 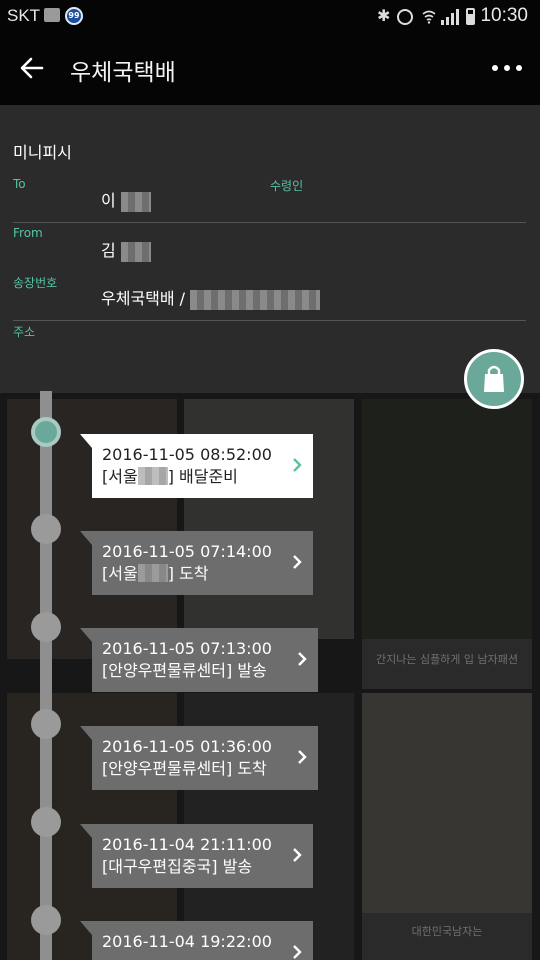 What do you see at coordinates (123, 73) in the screenshot?
I see `page-title: 우체국택배` at bounding box center [123, 73].